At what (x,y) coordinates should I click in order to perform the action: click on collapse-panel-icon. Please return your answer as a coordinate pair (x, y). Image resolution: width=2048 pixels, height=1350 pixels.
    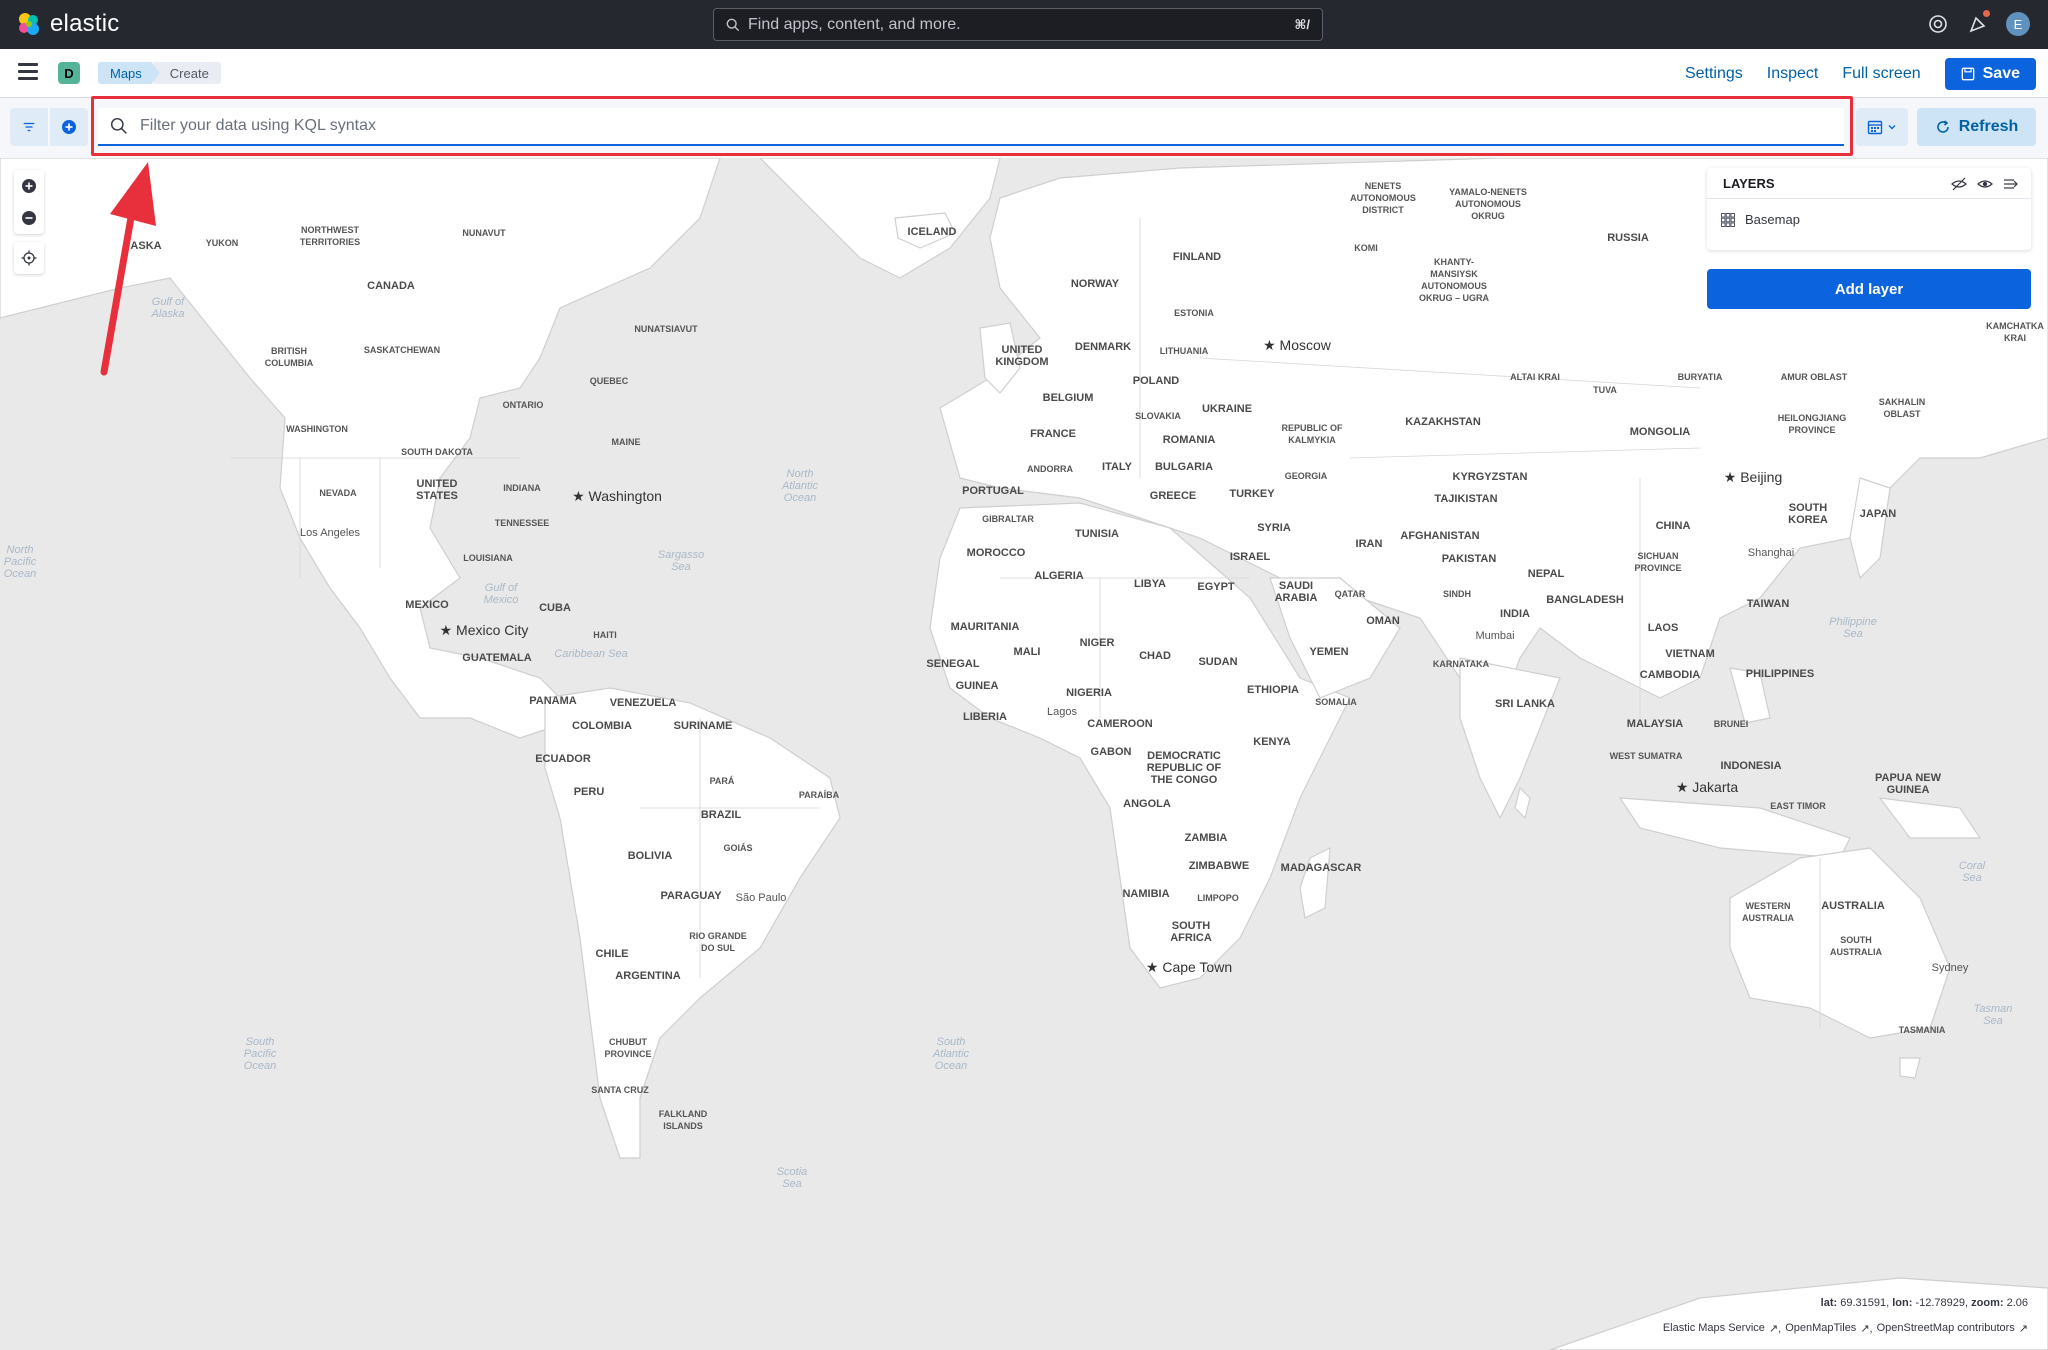
    Looking at the image, I should click on (2011, 184).